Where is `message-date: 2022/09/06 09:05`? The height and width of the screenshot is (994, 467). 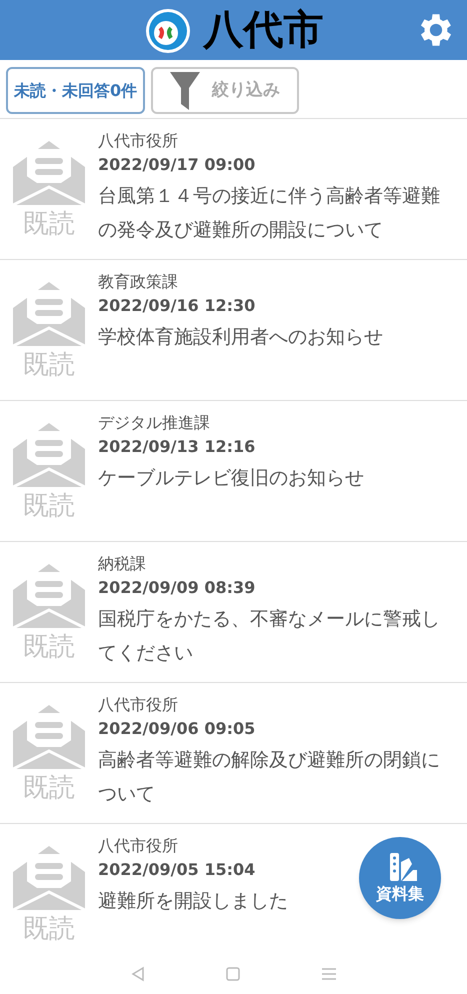 message-date: 2022/09/06 09:05 is located at coordinates (177, 729).